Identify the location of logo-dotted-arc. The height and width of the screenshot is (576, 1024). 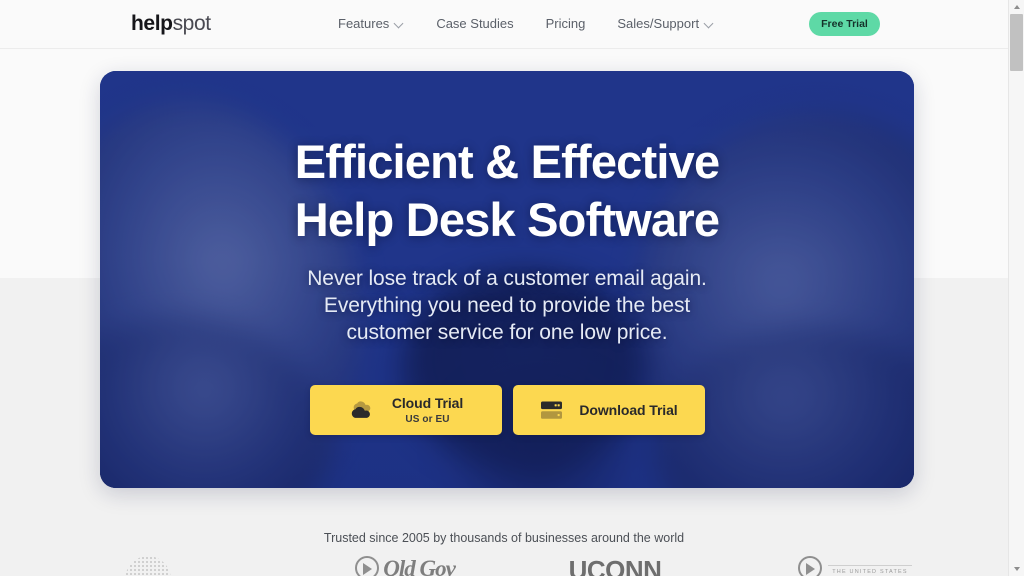
(148, 566).